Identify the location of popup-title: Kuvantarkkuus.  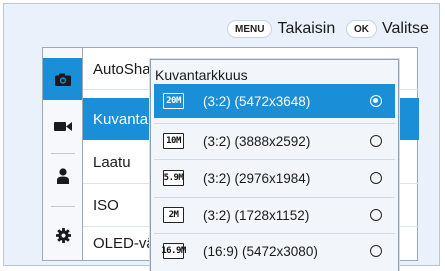
(201, 75).